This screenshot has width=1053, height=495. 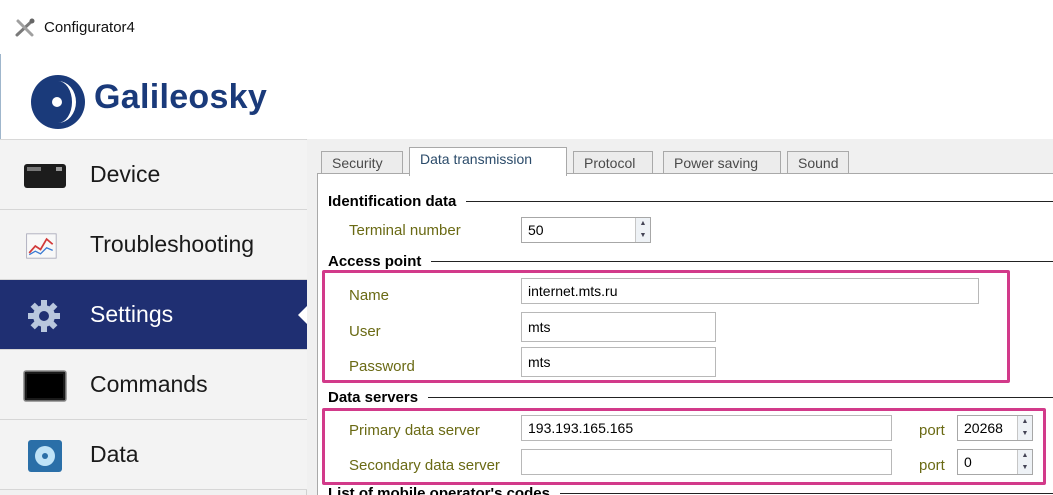 What do you see at coordinates (706, 462) in the screenshot?
I see `secondary-server-input` at bounding box center [706, 462].